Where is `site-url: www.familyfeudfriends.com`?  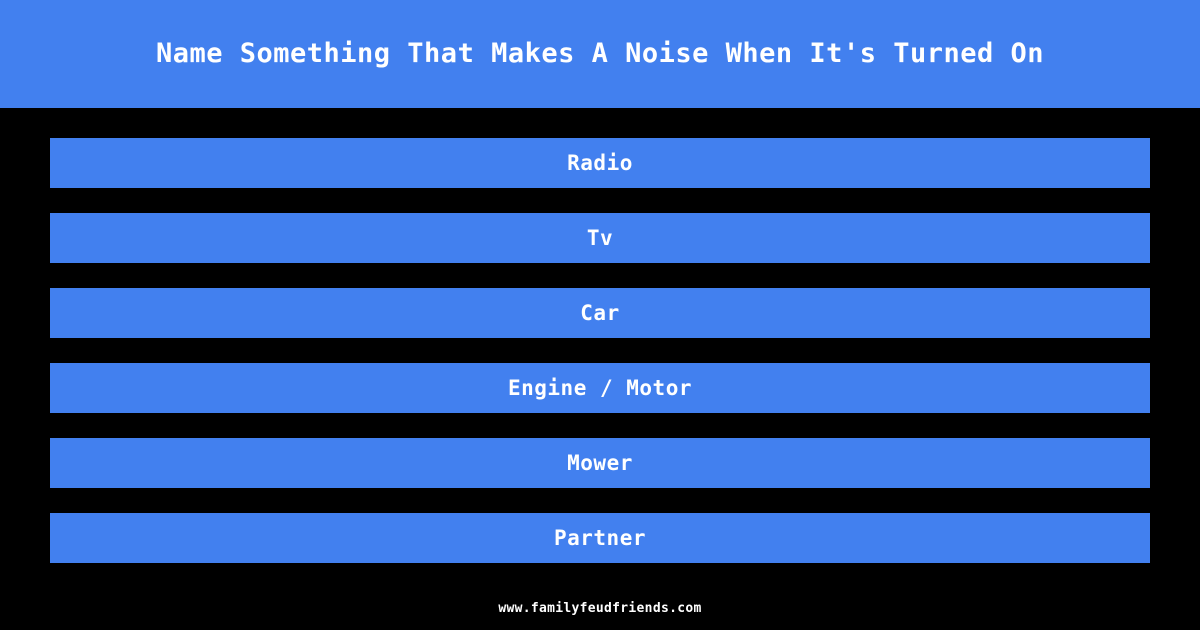
site-url: www.familyfeudfriends.com is located at coordinates (600, 609).